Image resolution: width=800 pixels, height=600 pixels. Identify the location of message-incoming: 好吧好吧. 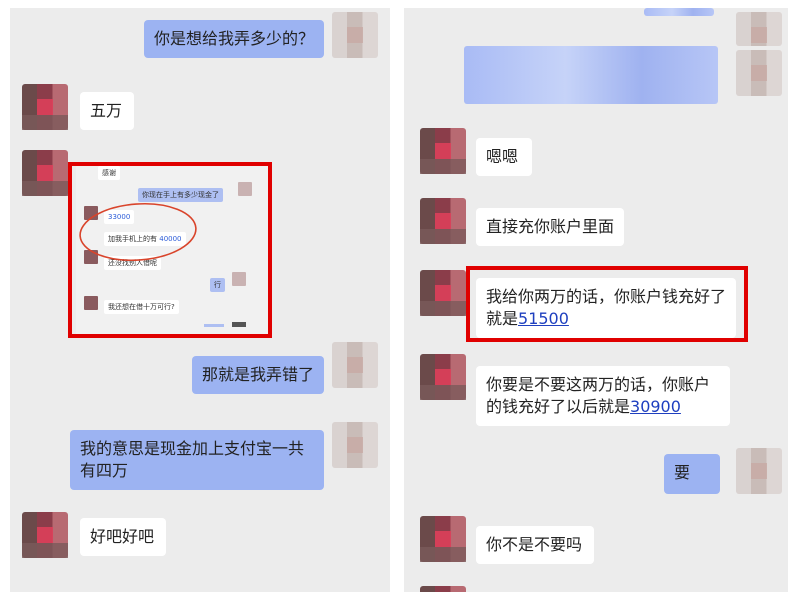
(123, 537).